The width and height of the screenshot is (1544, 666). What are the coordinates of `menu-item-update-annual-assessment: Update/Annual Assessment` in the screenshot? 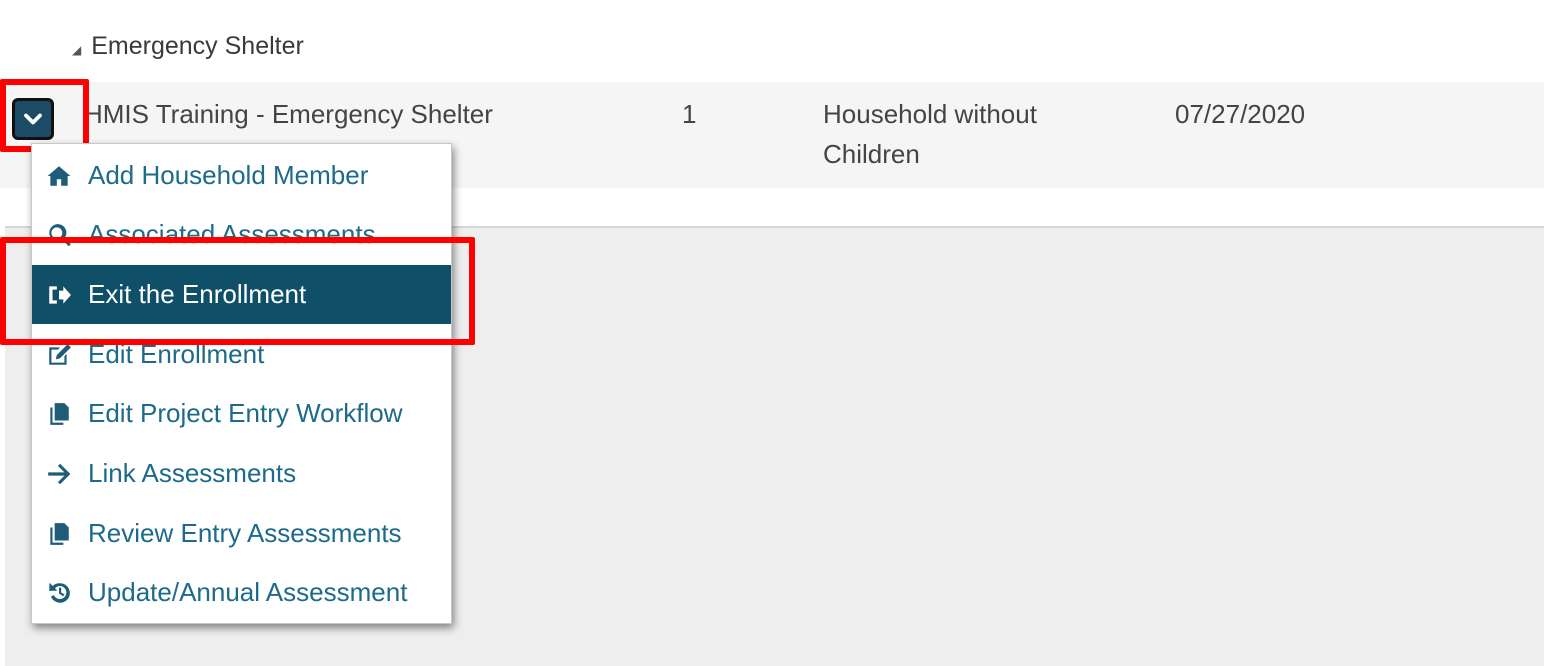 It's located at (241, 592).